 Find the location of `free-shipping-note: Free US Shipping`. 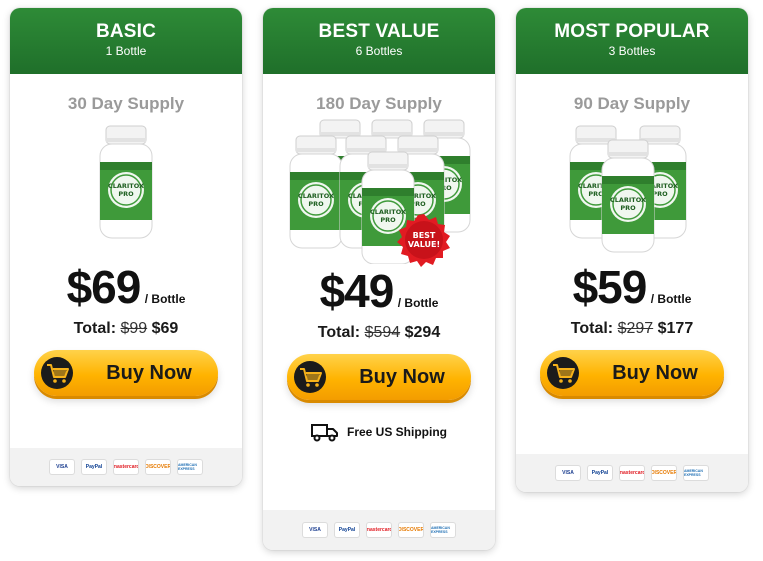

free-shipping-note: Free US Shipping is located at coordinates (379, 432).